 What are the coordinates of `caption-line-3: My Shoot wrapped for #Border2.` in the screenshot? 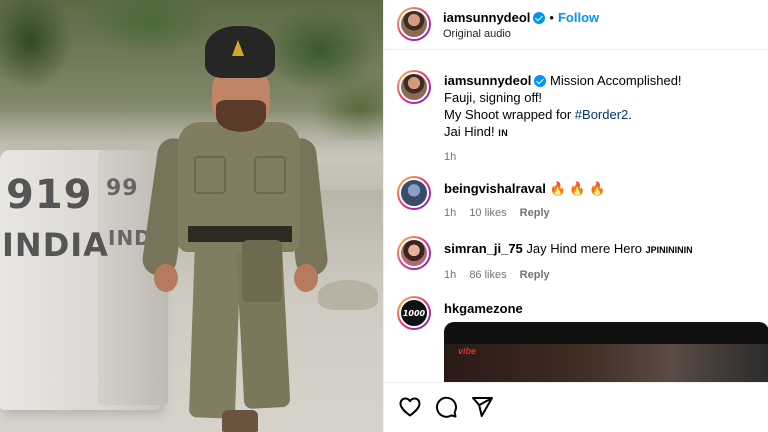 It's located at (604, 114).